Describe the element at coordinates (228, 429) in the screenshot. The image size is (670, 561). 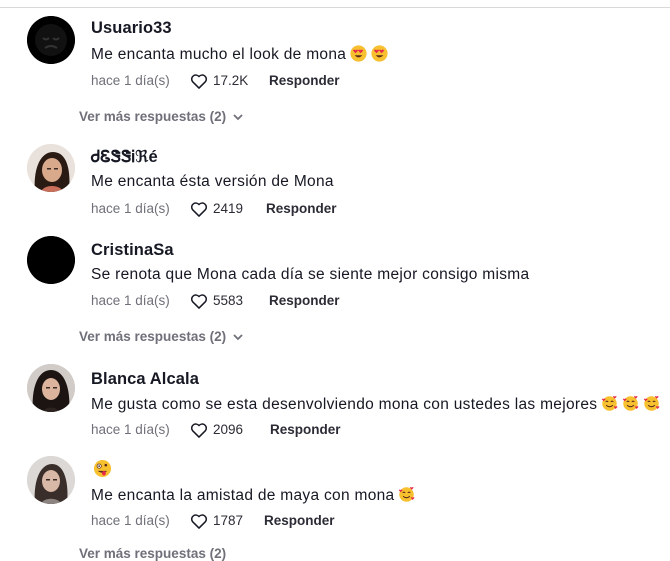
I see `like-count: 2096` at that location.